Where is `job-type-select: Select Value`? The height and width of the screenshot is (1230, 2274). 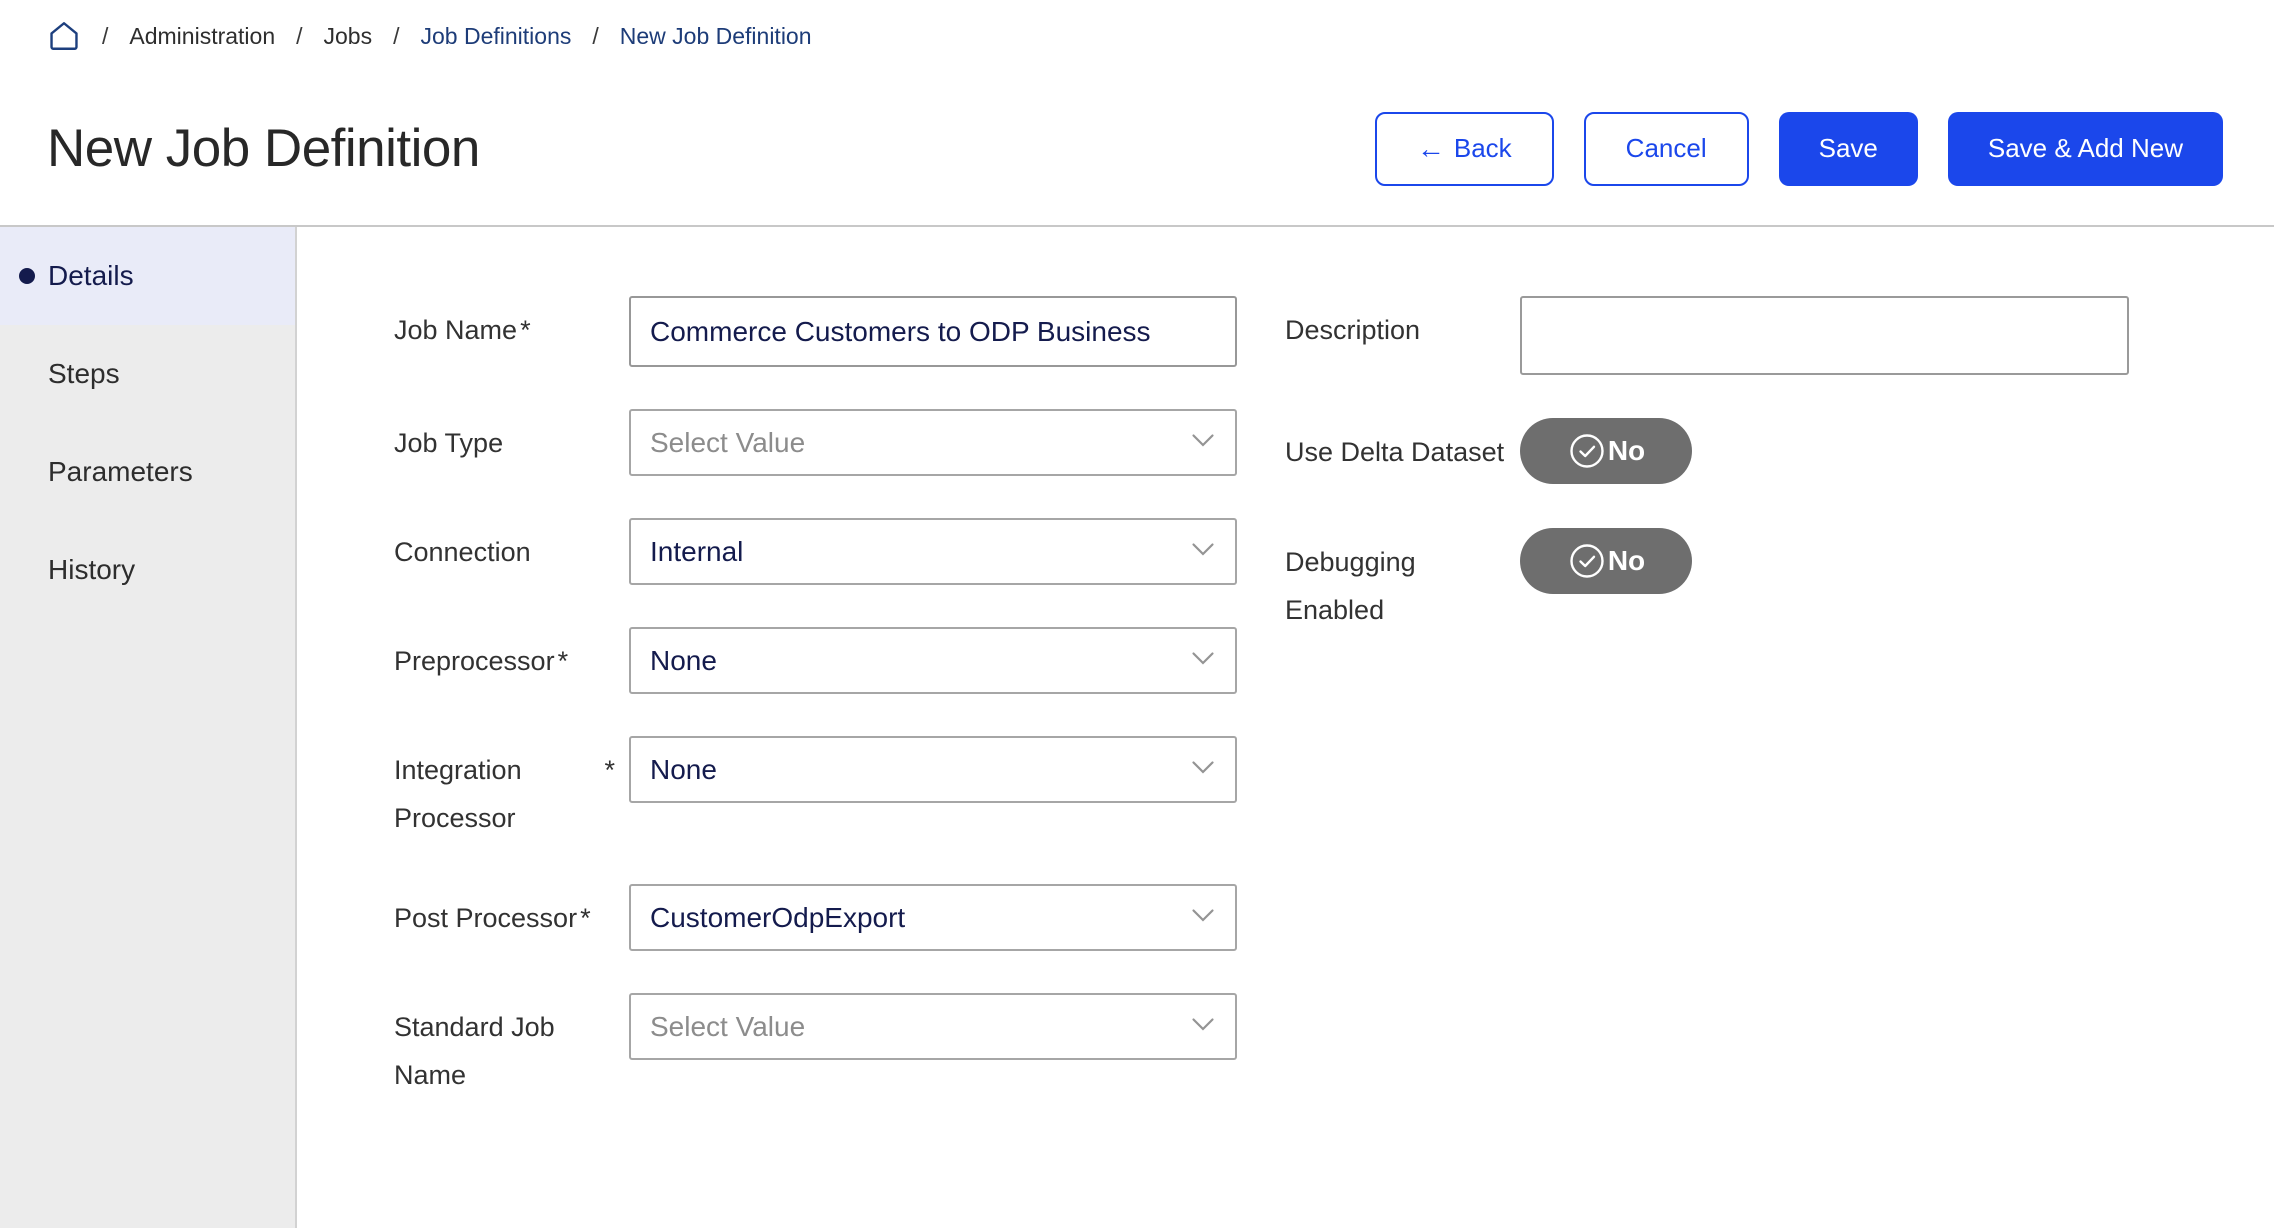 job-type-select: Select Value is located at coordinates (933, 442).